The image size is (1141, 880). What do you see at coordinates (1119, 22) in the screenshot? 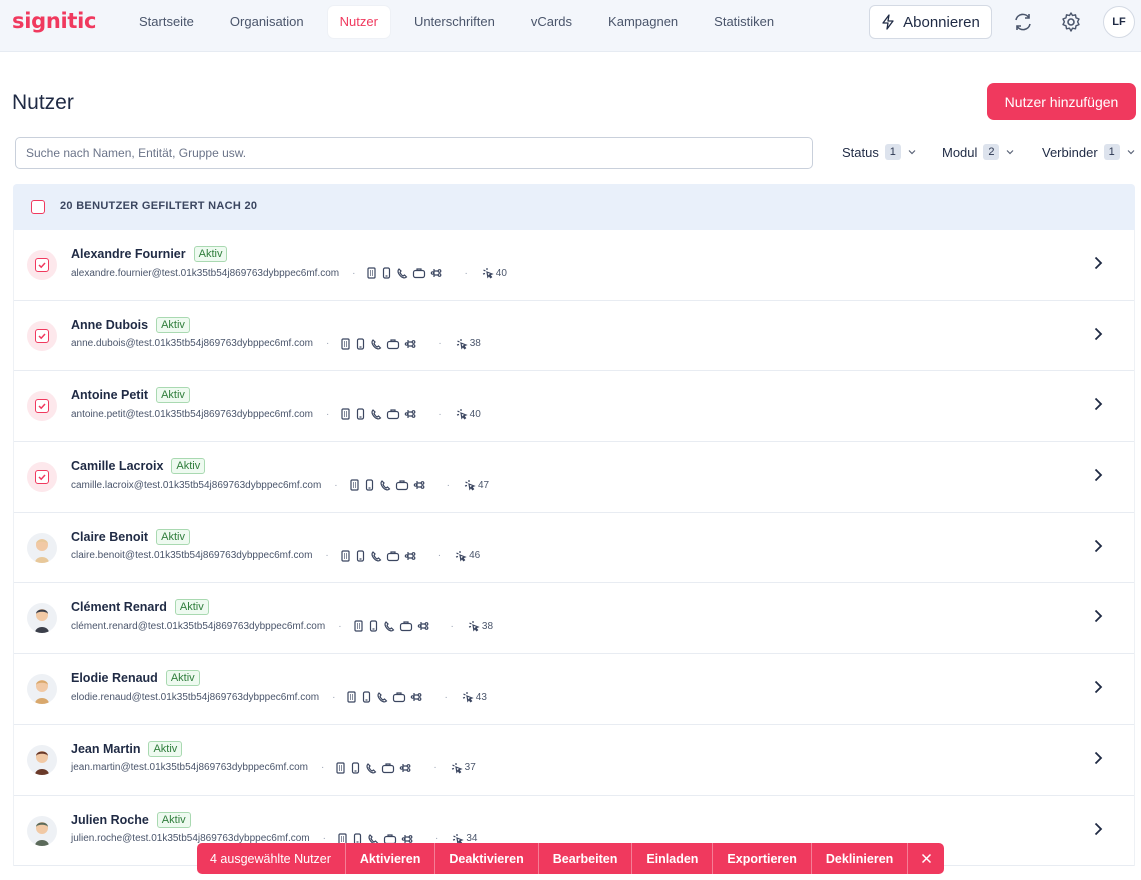
I see `user-avatar: LF` at bounding box center [1119, 22].